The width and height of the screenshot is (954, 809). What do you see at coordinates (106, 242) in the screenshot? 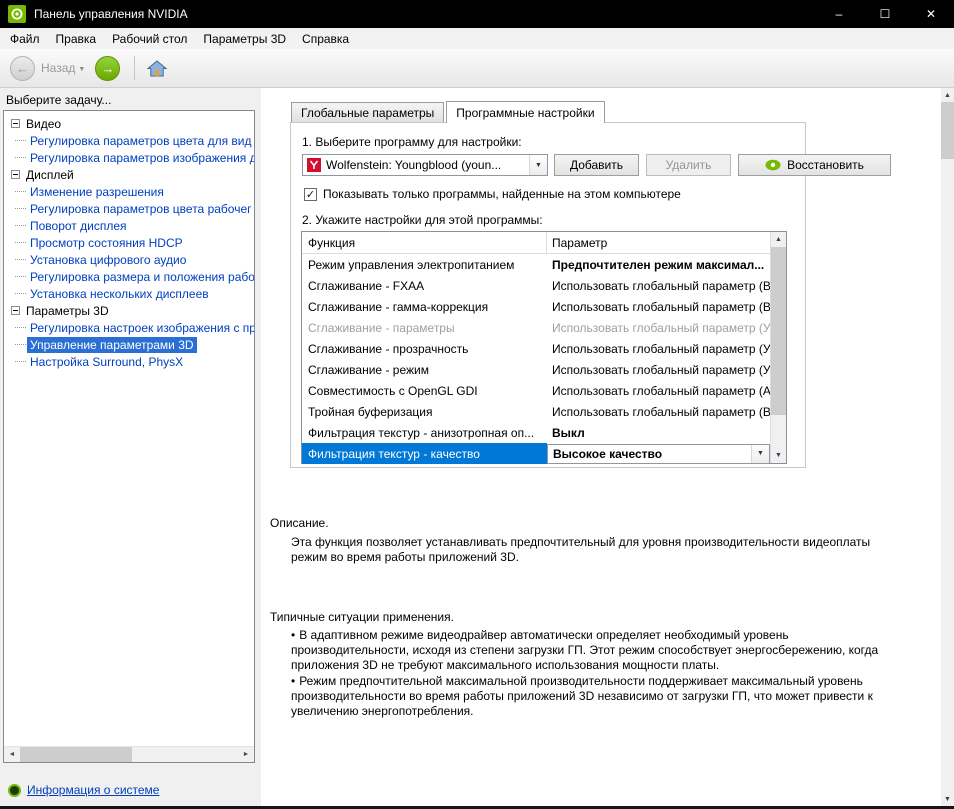
I see `tree-item-label: Просмотр состояния HDCP` at bounding box center [106, 242].